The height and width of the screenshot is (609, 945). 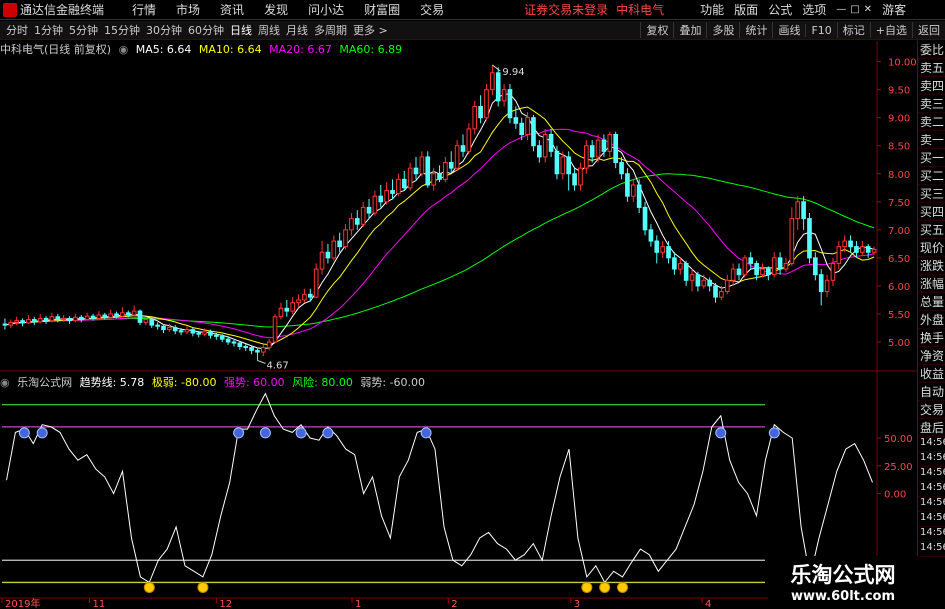 What do you see at coordinates (931, 105) in the screenshot?
I see `side-label: 卖三` at bounding box center [931, 105].